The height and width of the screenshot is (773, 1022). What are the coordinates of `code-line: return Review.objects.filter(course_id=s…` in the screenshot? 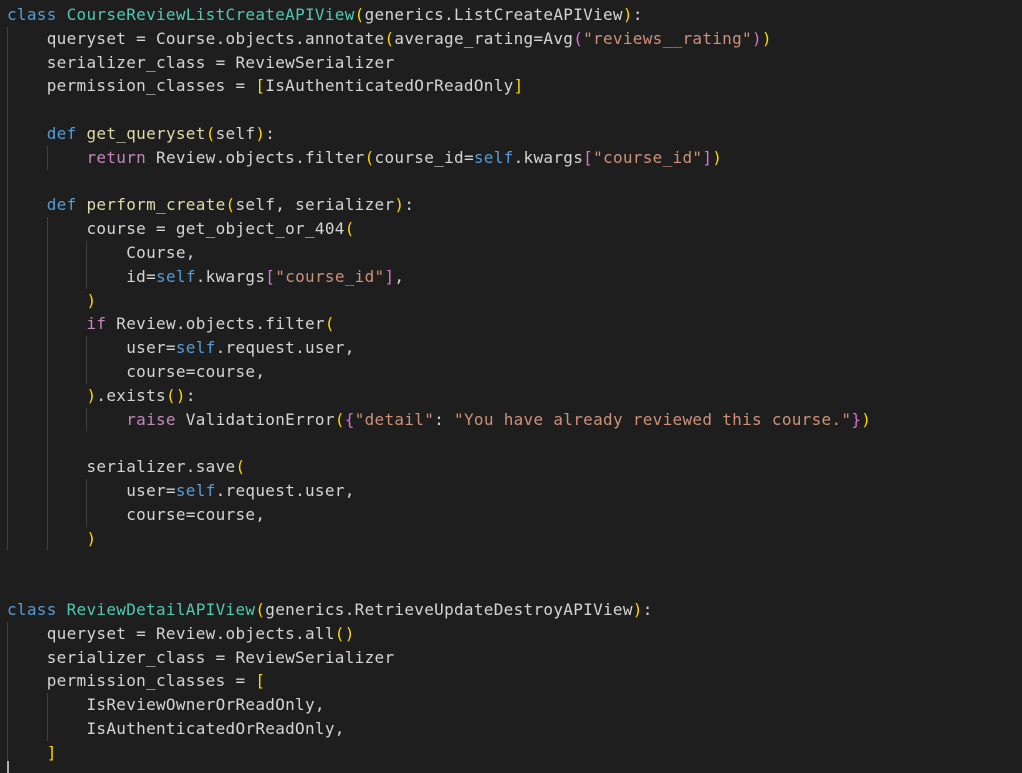 It's located at (439, 157).